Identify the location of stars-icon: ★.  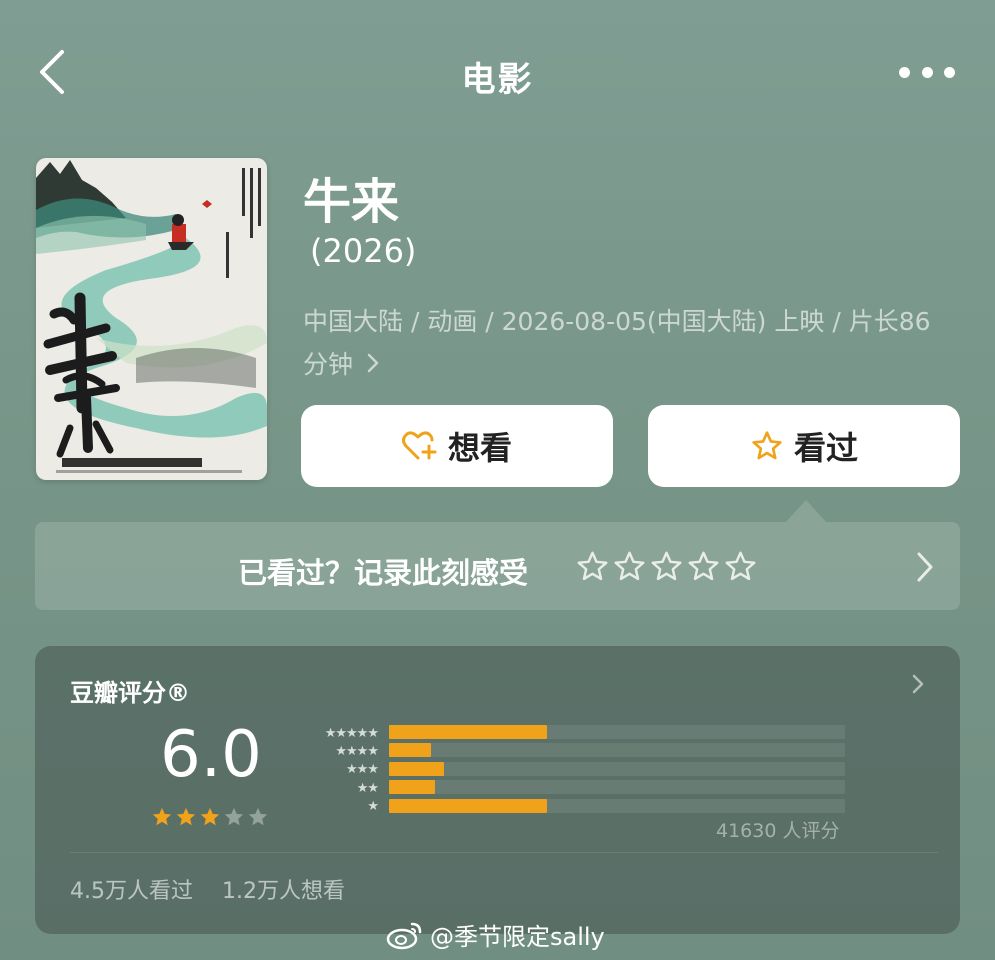
(373, 807).